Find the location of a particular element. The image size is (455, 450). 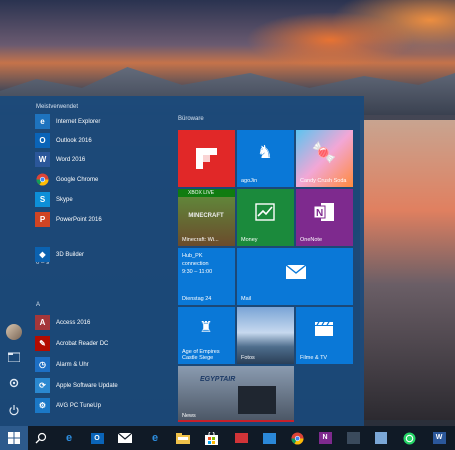

app-label: PowerPoint 2016 is located at coordinates (79, 219).